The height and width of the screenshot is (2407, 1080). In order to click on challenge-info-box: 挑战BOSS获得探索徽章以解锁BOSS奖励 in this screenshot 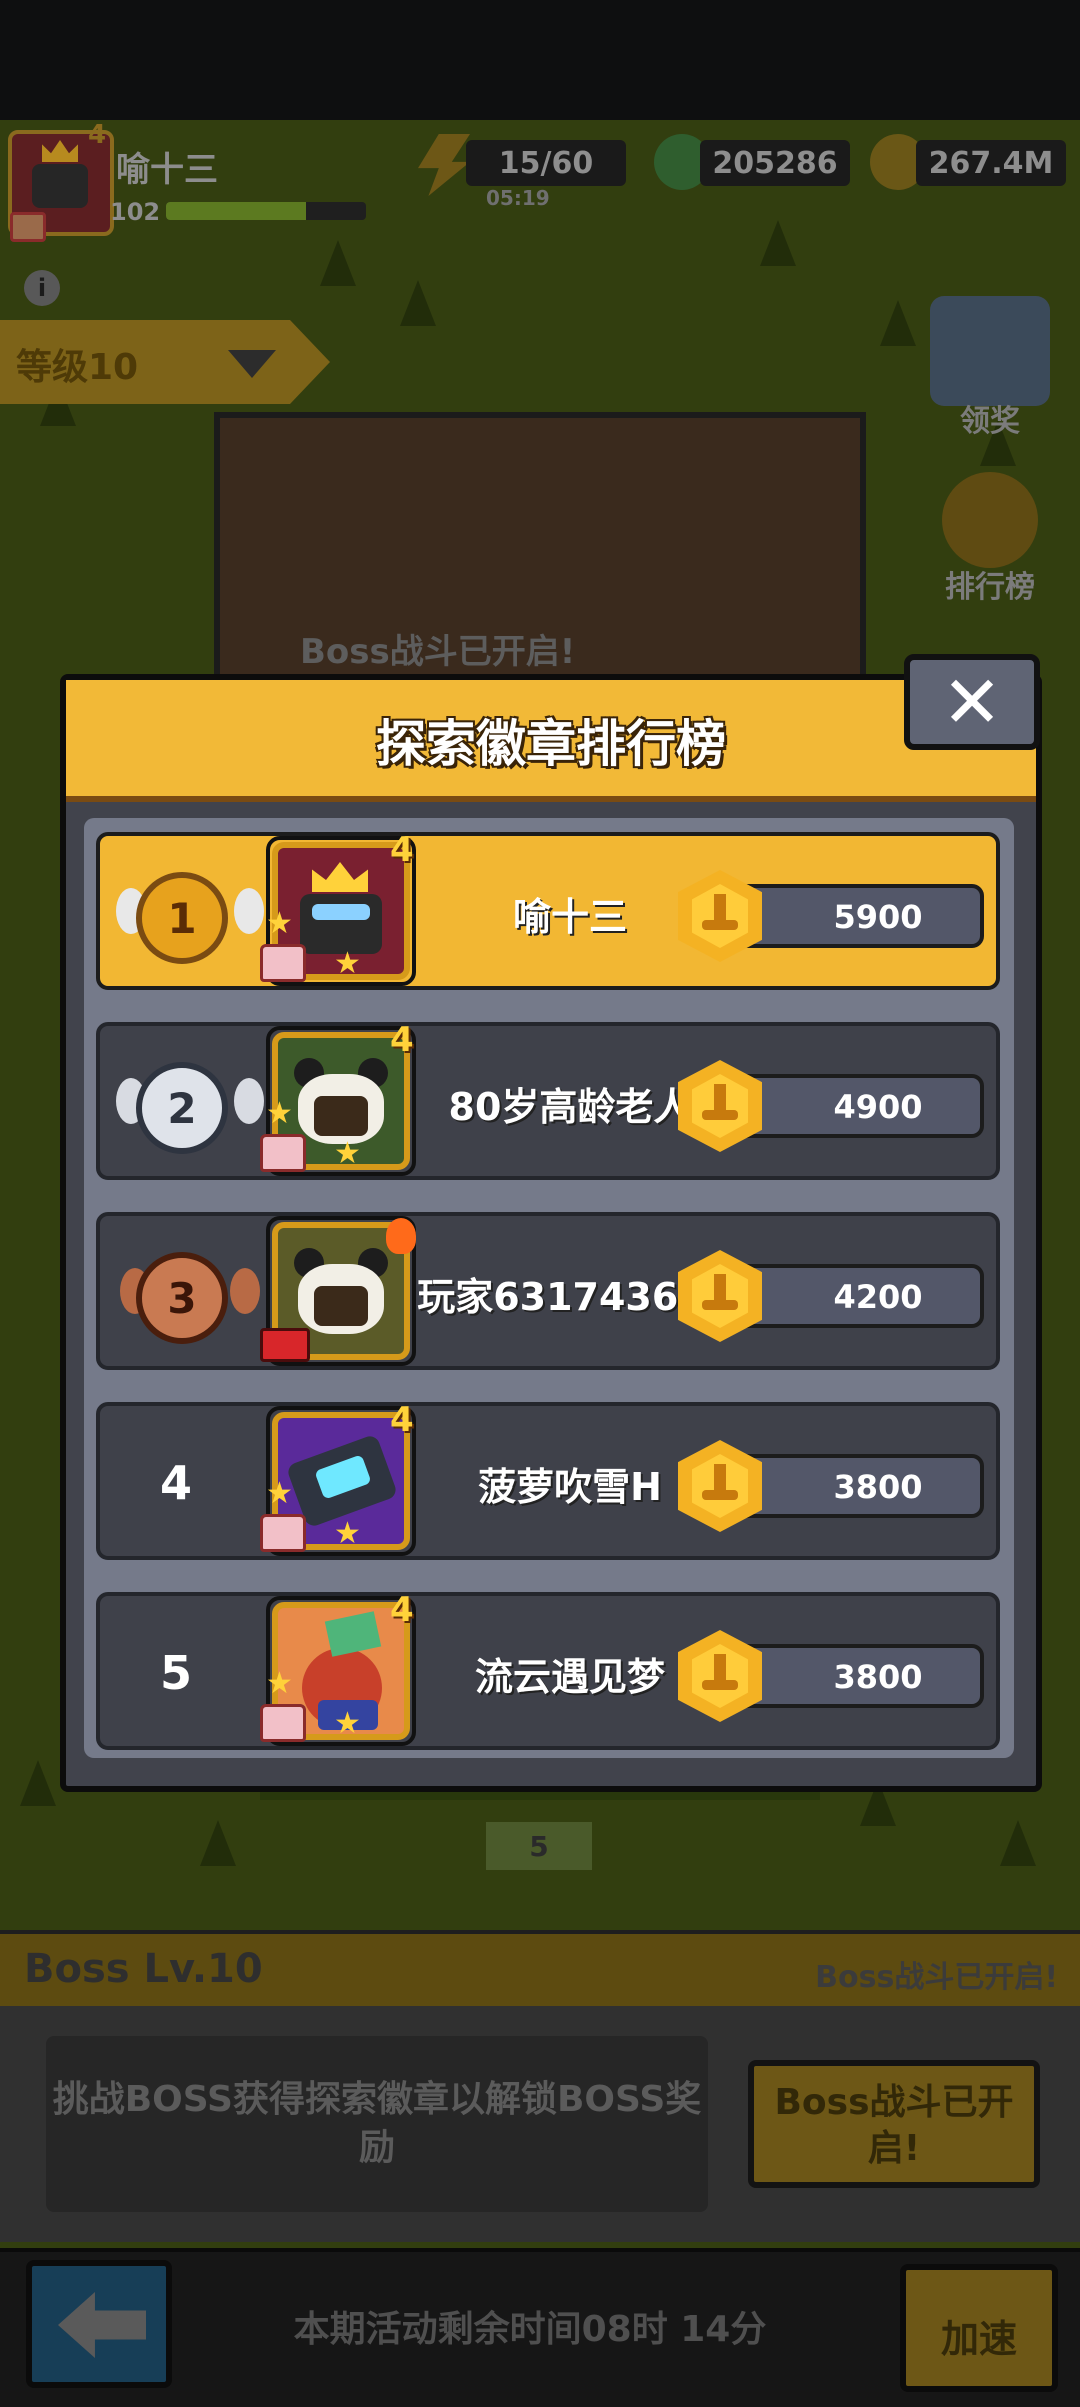, I will do `click(377, 2124)`.